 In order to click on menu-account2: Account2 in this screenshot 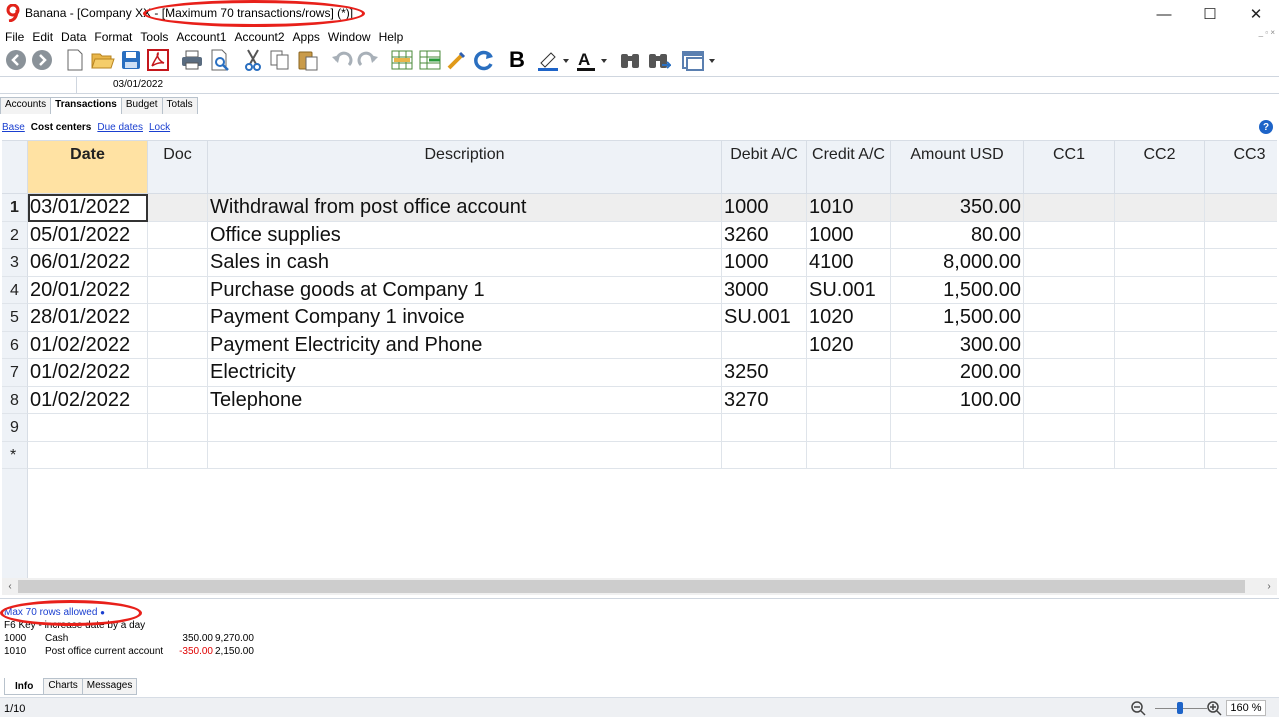, I will do `click(259, 37)`.